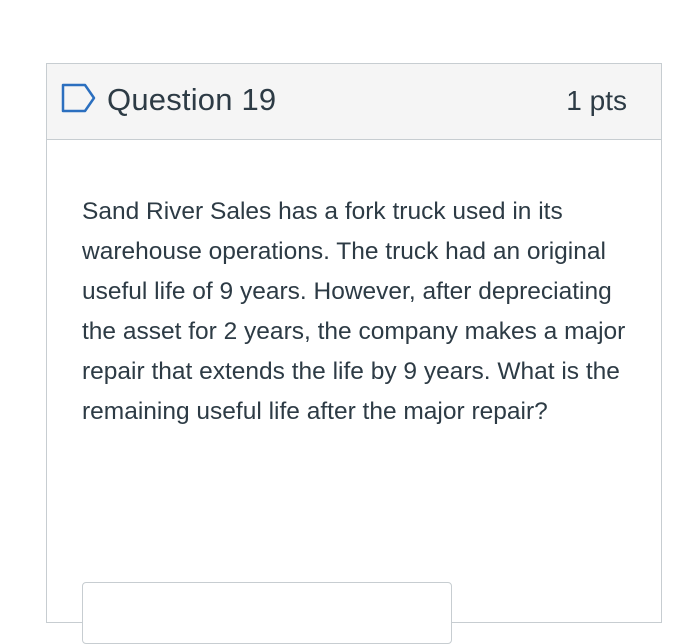  I want to click on flag-question-icon, so click(79, 98).